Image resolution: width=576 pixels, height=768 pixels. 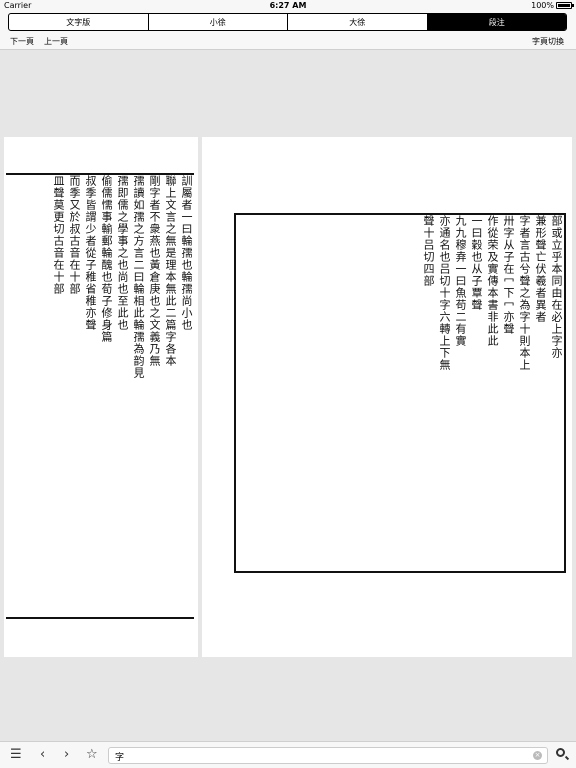 What do you see at coordinates (540, 269) in the screenshot?
I see `text-column: 兼形聲亡伏羲者異者` at bounding box center [540, 269].